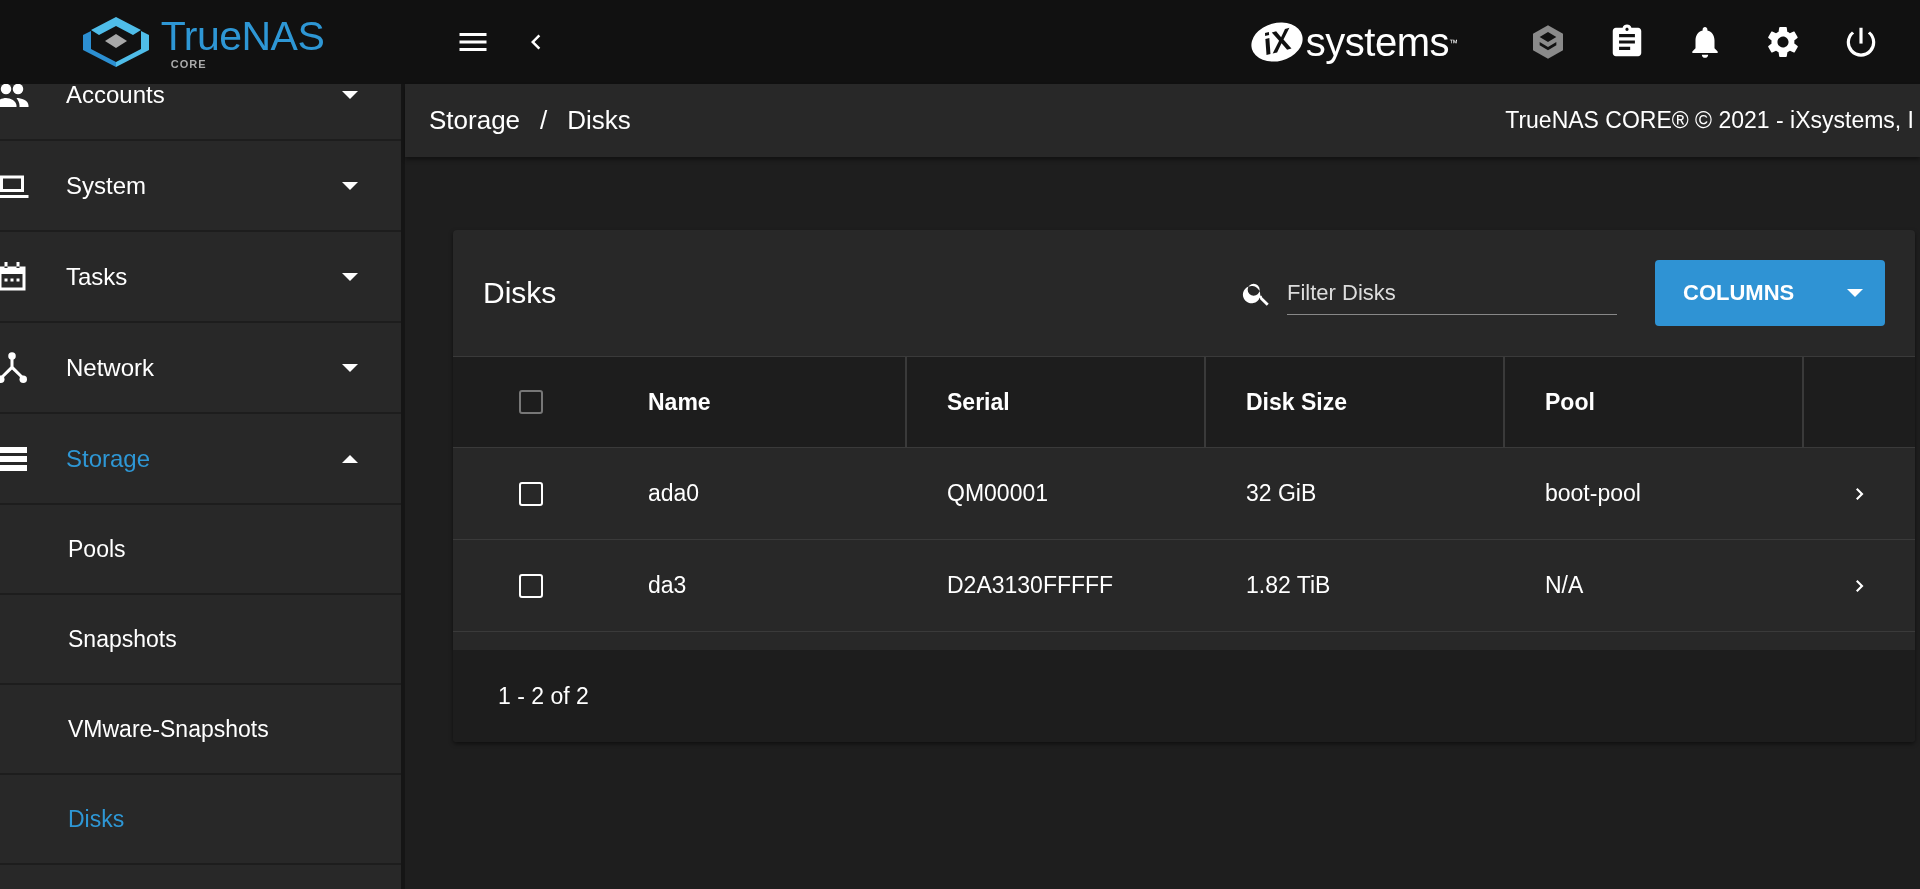 Image resolution: width=1920 pixels, height=889 pixels. Describe the element at coordinates (1654, 402) in the screenshot. I see `column-header: Pool` at that location.